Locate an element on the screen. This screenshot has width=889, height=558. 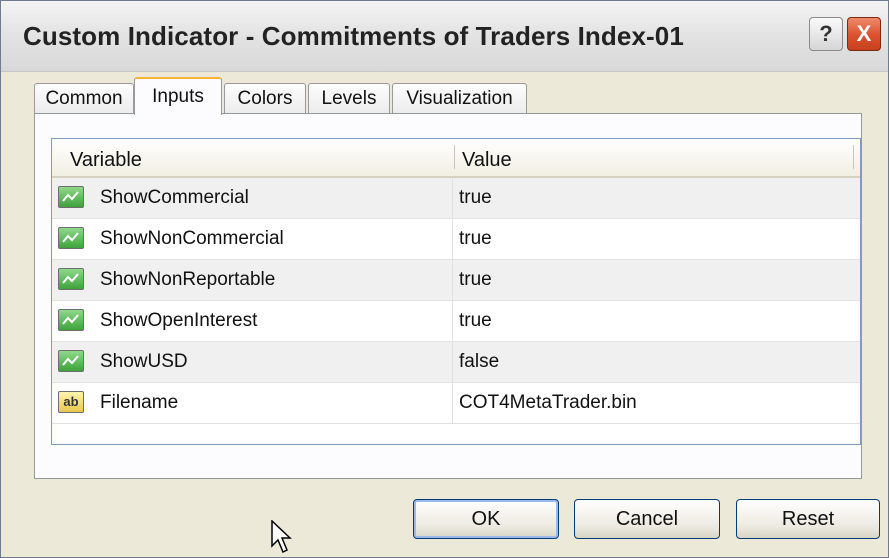
grid-header: Variable Value is located at coordinates (456, 158).